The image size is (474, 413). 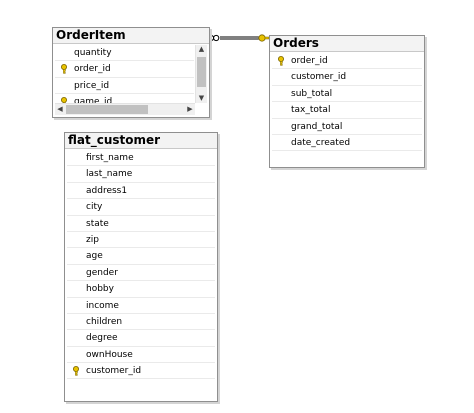 I want to click on column-row: last_name, so click(x=141, y=174).